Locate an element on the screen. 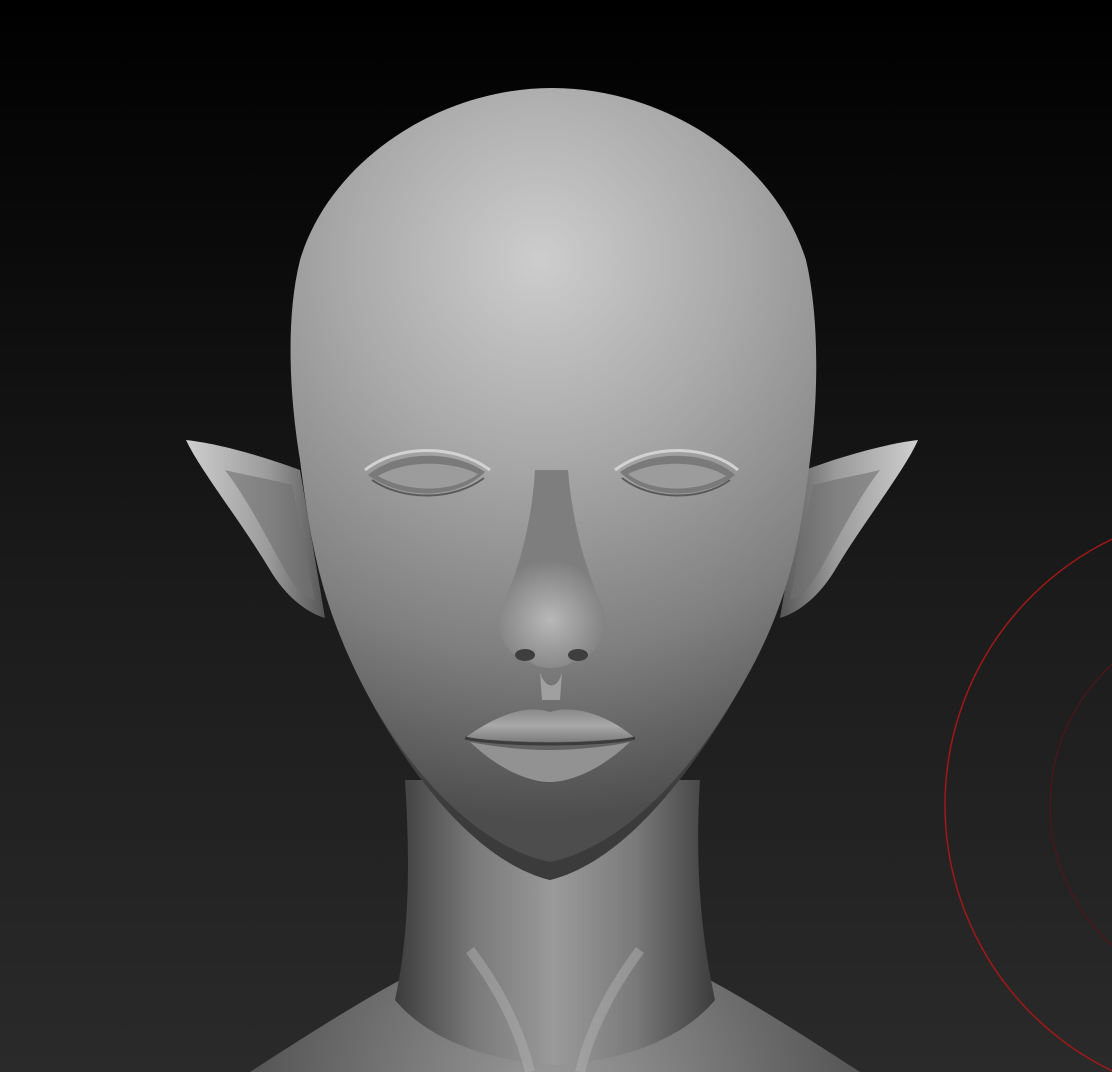 The height and width of the screenshot is (1072, 1112). nostril-right is located at coordinates (578, 655).